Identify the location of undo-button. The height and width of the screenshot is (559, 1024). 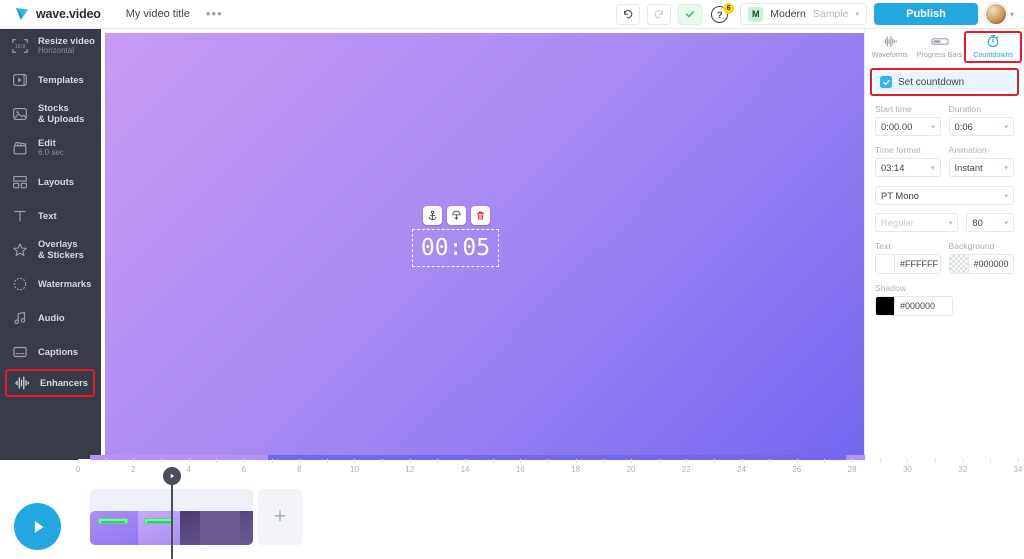
(628, 14).